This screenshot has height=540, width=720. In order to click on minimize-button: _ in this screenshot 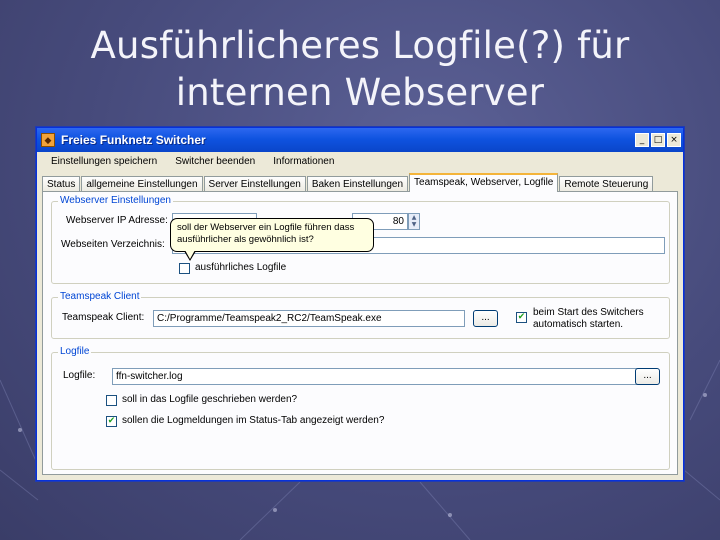, I will do `click(642, 140)`.